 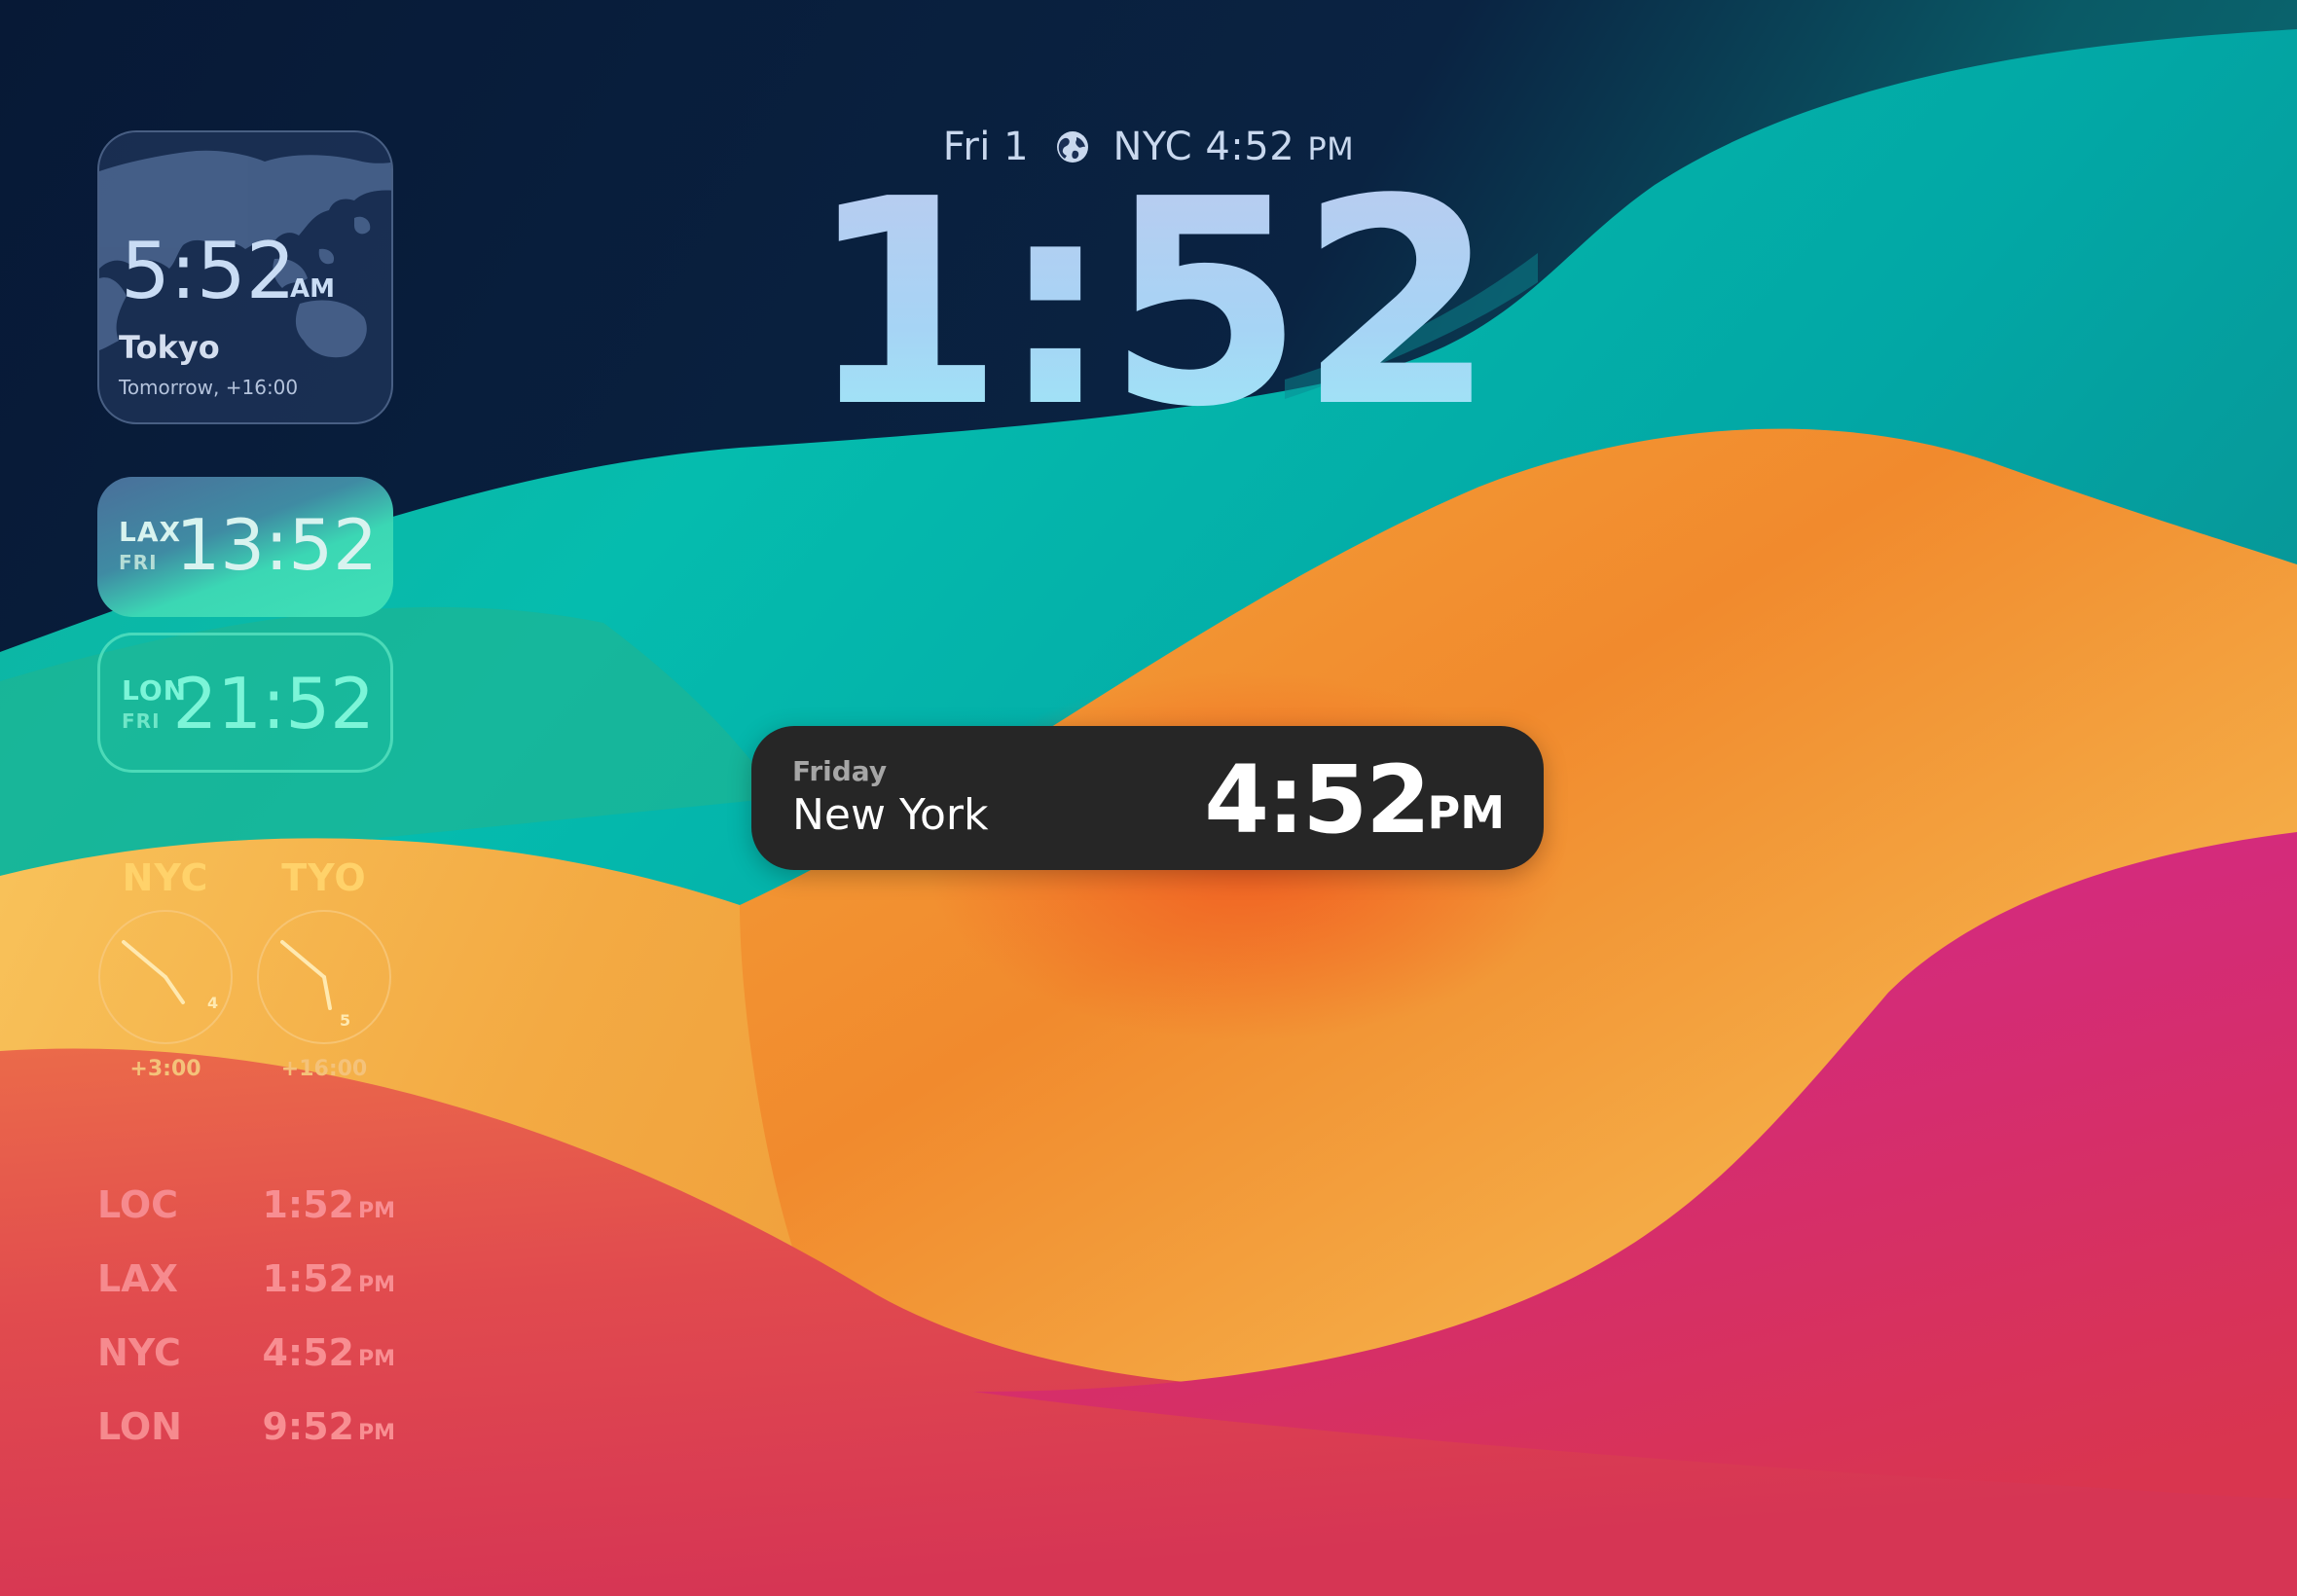 I want to click on nyc-analog-clock-widget: NYC 4 +3:00, so click(x=166, y=968).